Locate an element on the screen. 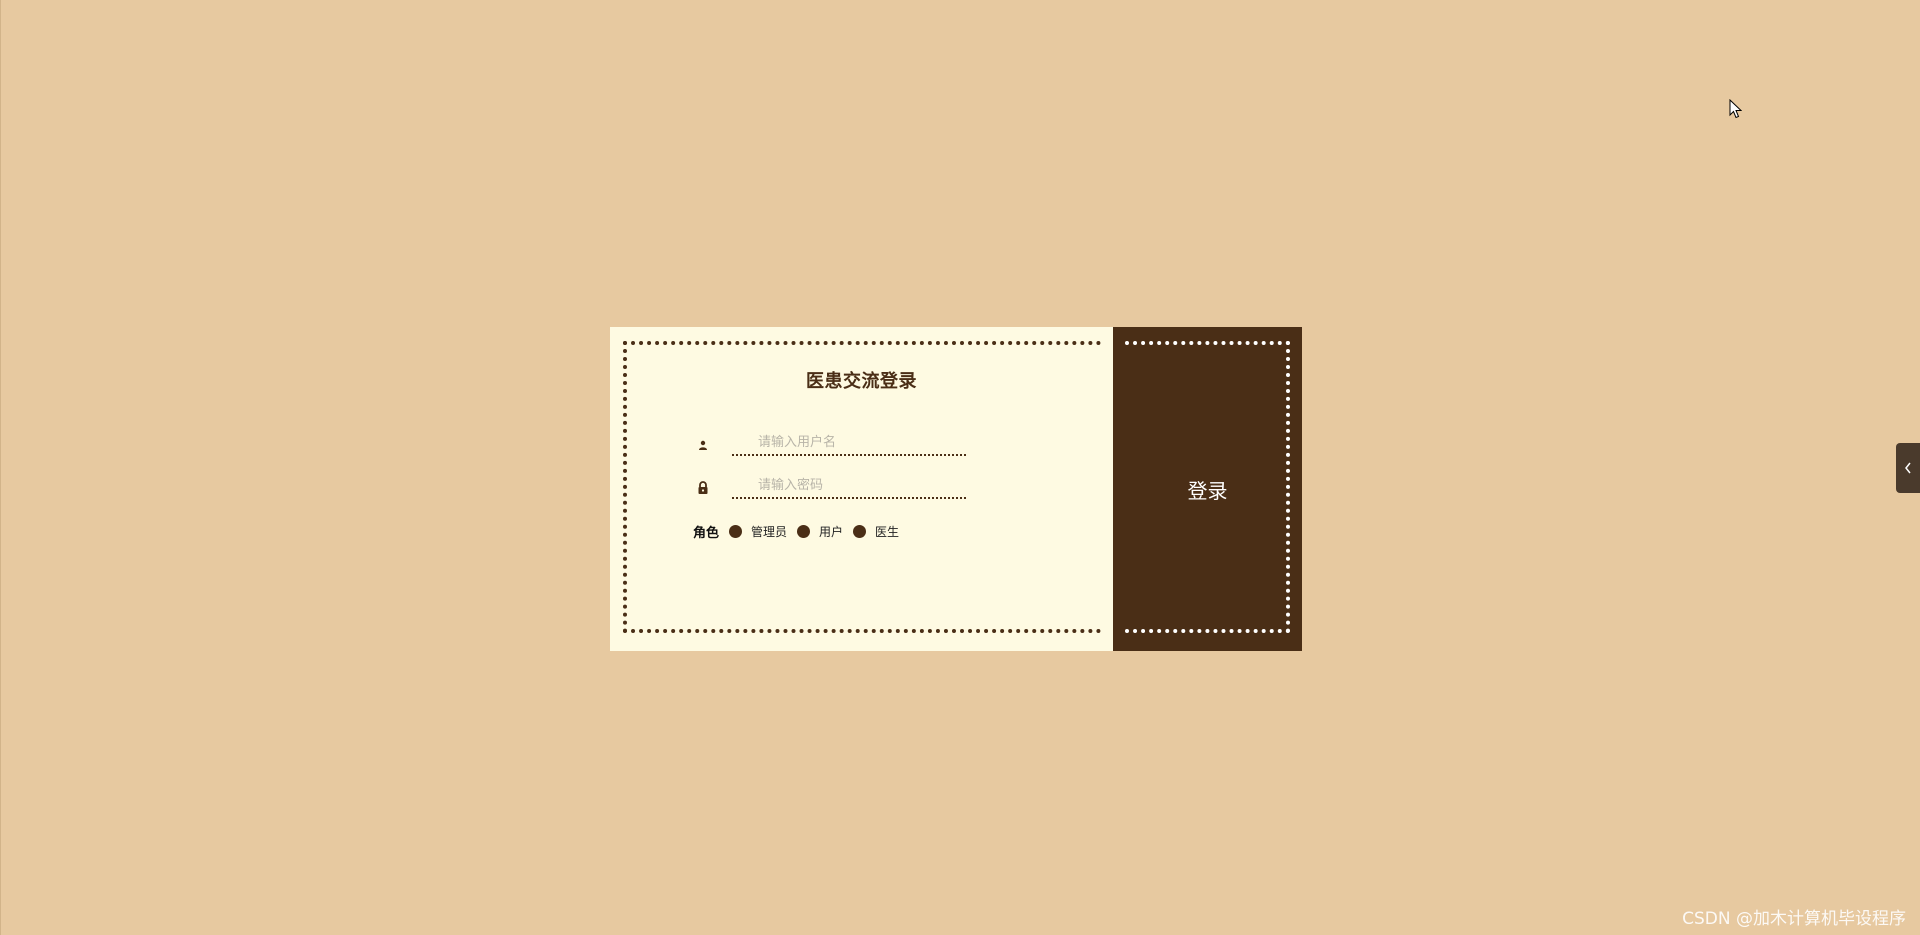 This screenshot has width=1920, height=935. role-option-user: 用户 is located at coordinates (820, 531).